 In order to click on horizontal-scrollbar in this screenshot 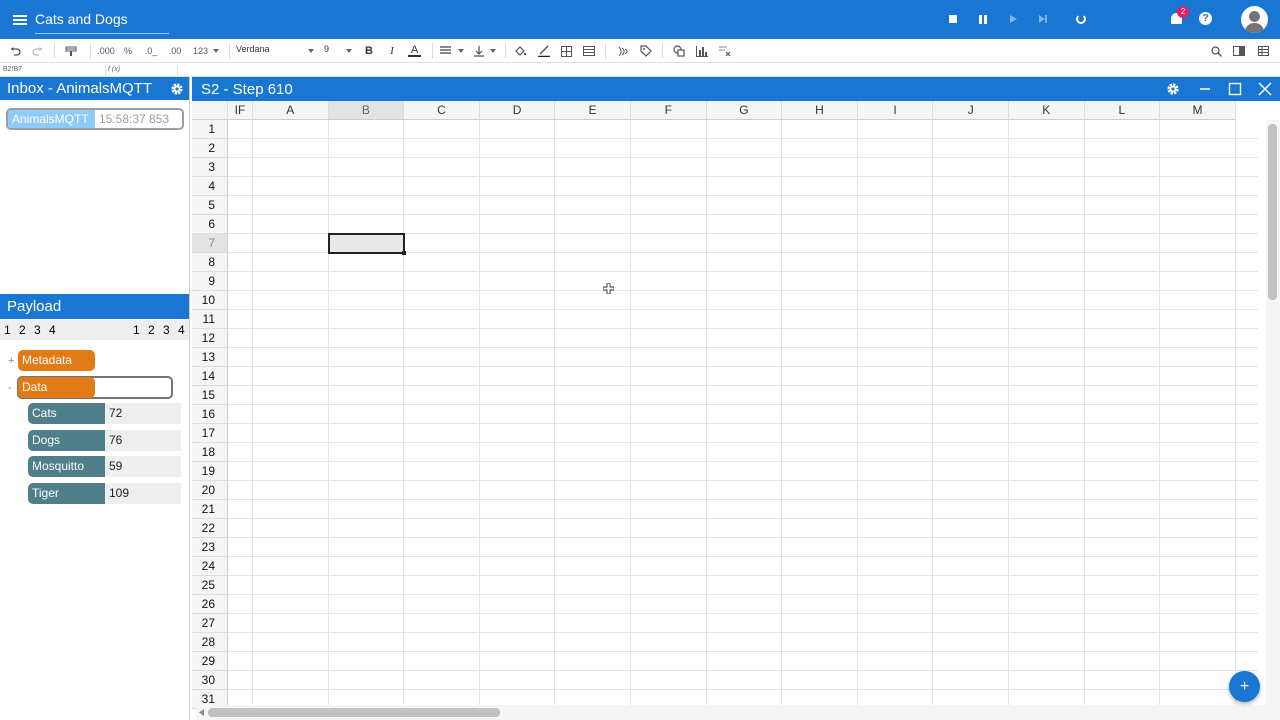, I will do `click(731, 712)`.